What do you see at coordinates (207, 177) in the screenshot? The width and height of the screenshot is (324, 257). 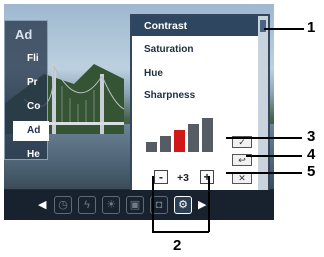 I see `increase-button: +` at bounding box center [207, 177].